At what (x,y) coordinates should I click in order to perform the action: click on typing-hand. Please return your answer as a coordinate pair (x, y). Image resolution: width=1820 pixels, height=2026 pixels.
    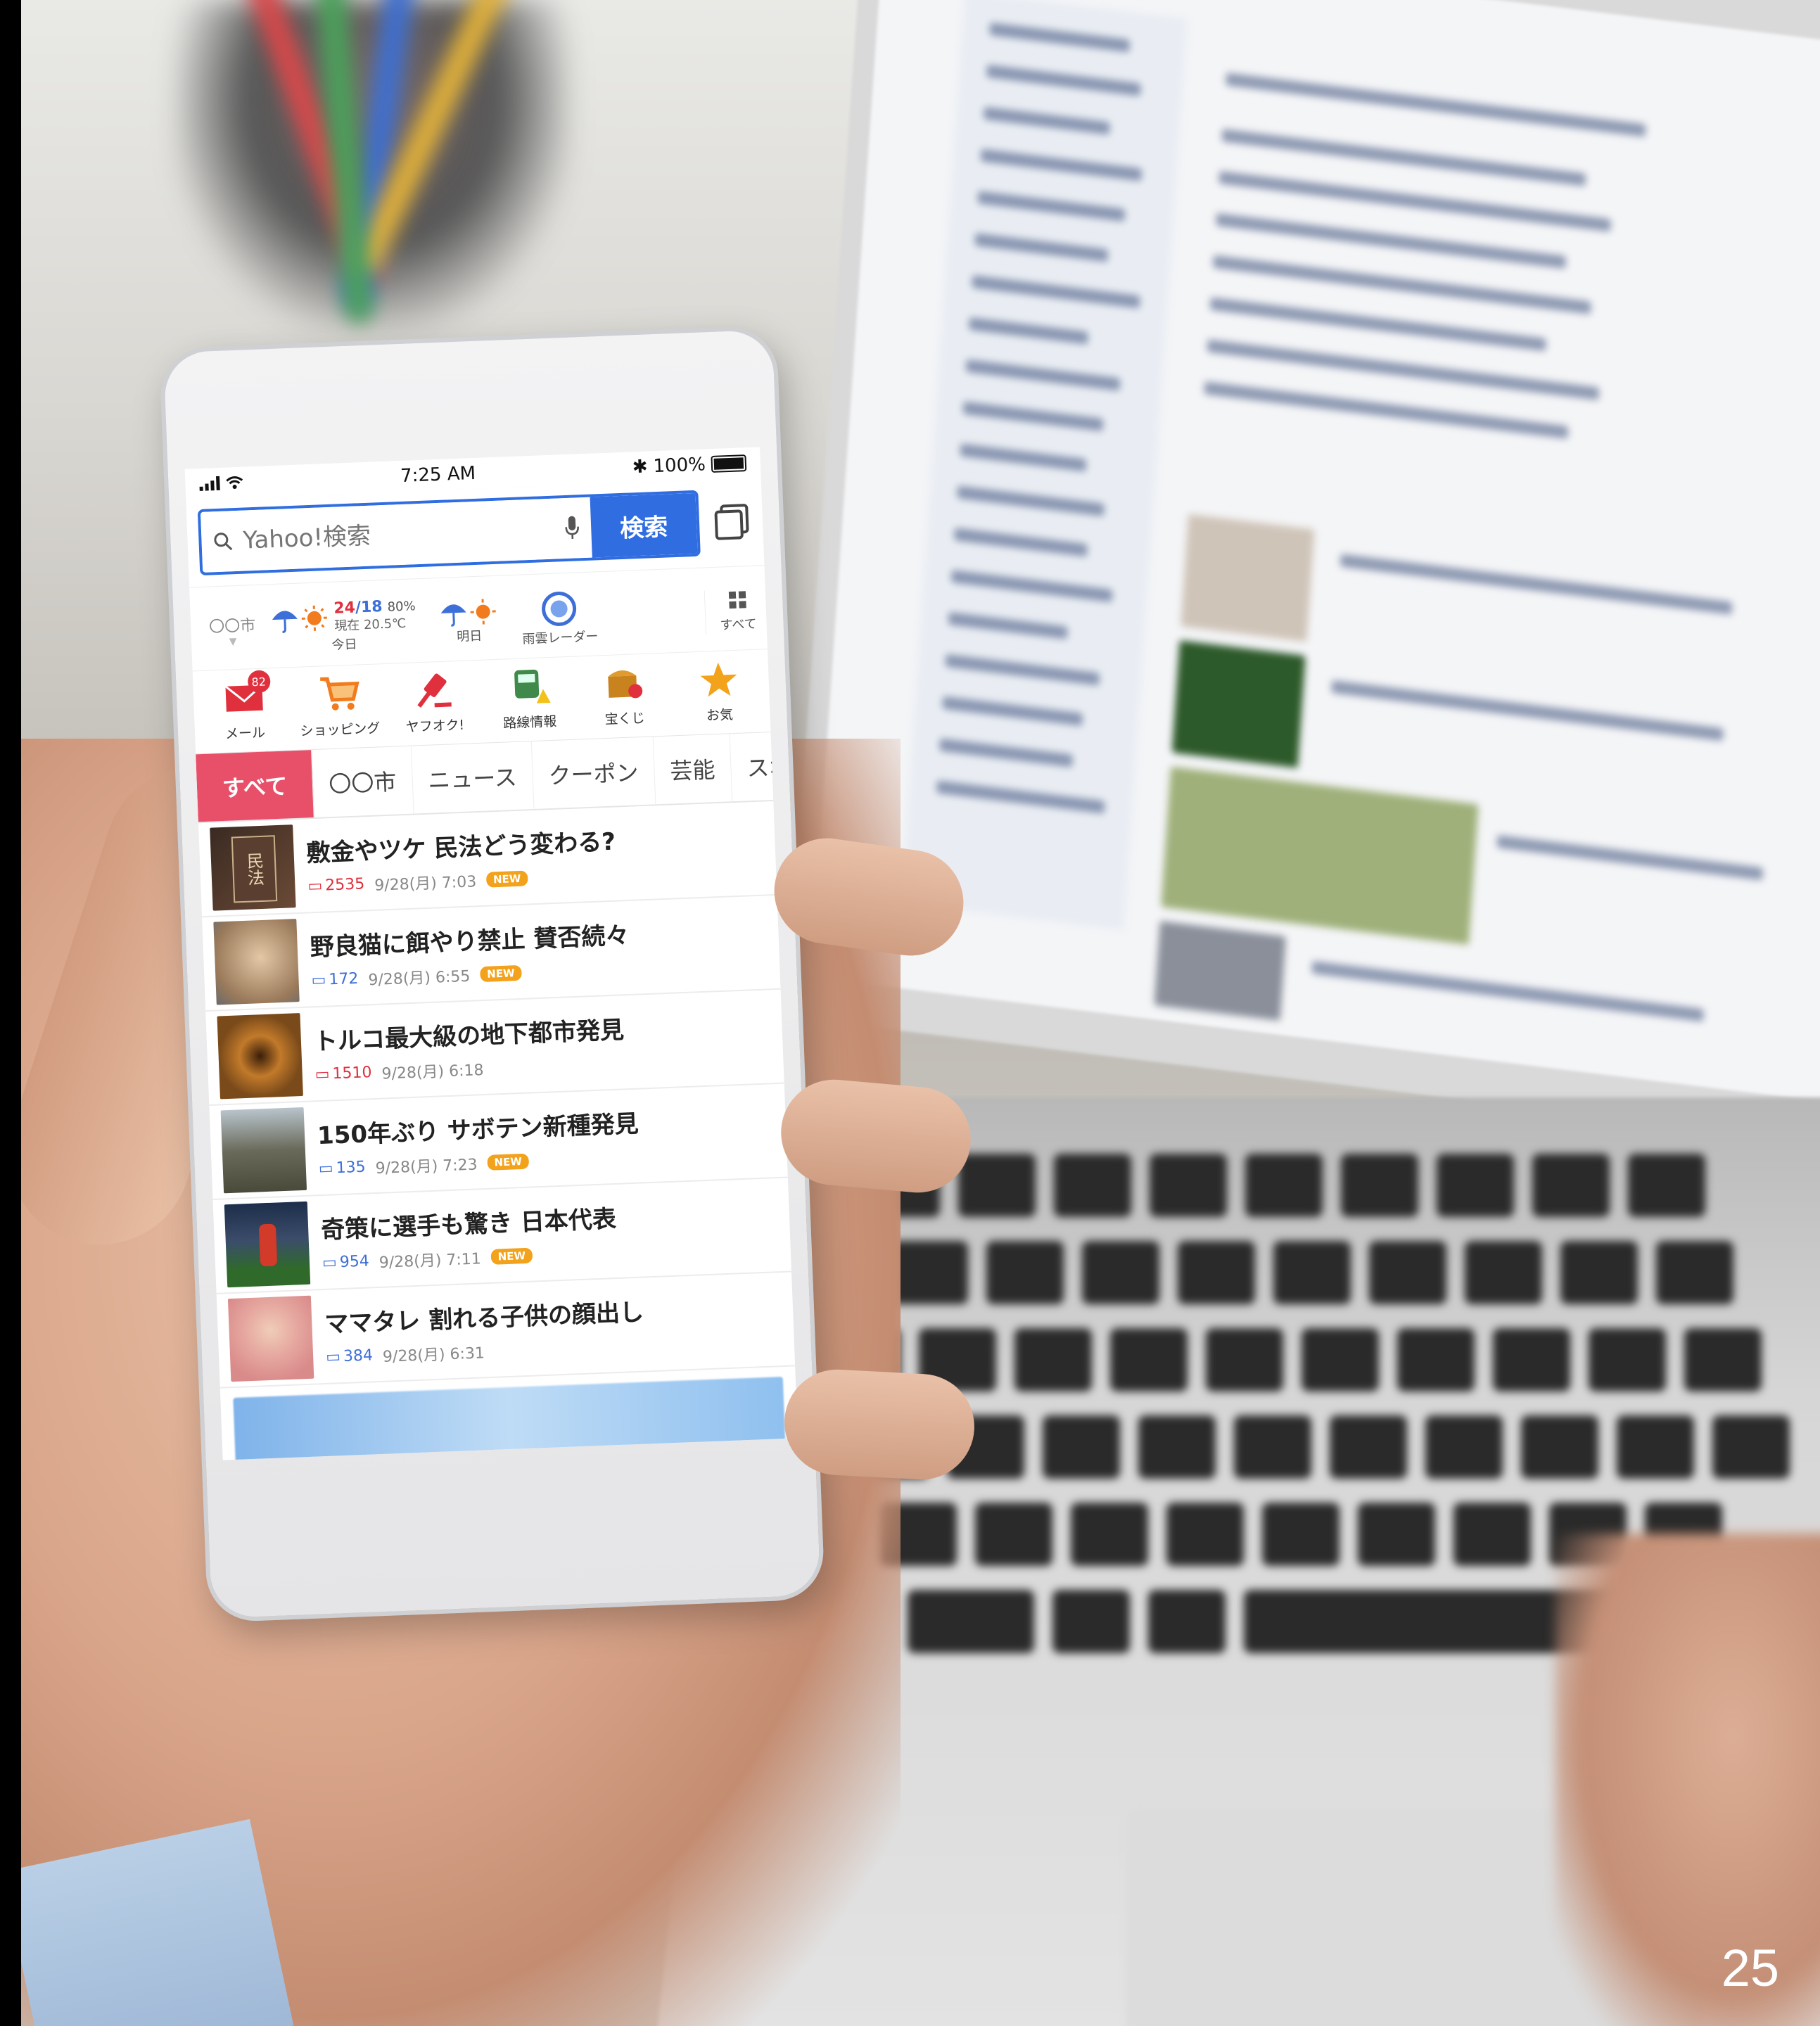
    Looking at the image, I should click on (1687, 1780).